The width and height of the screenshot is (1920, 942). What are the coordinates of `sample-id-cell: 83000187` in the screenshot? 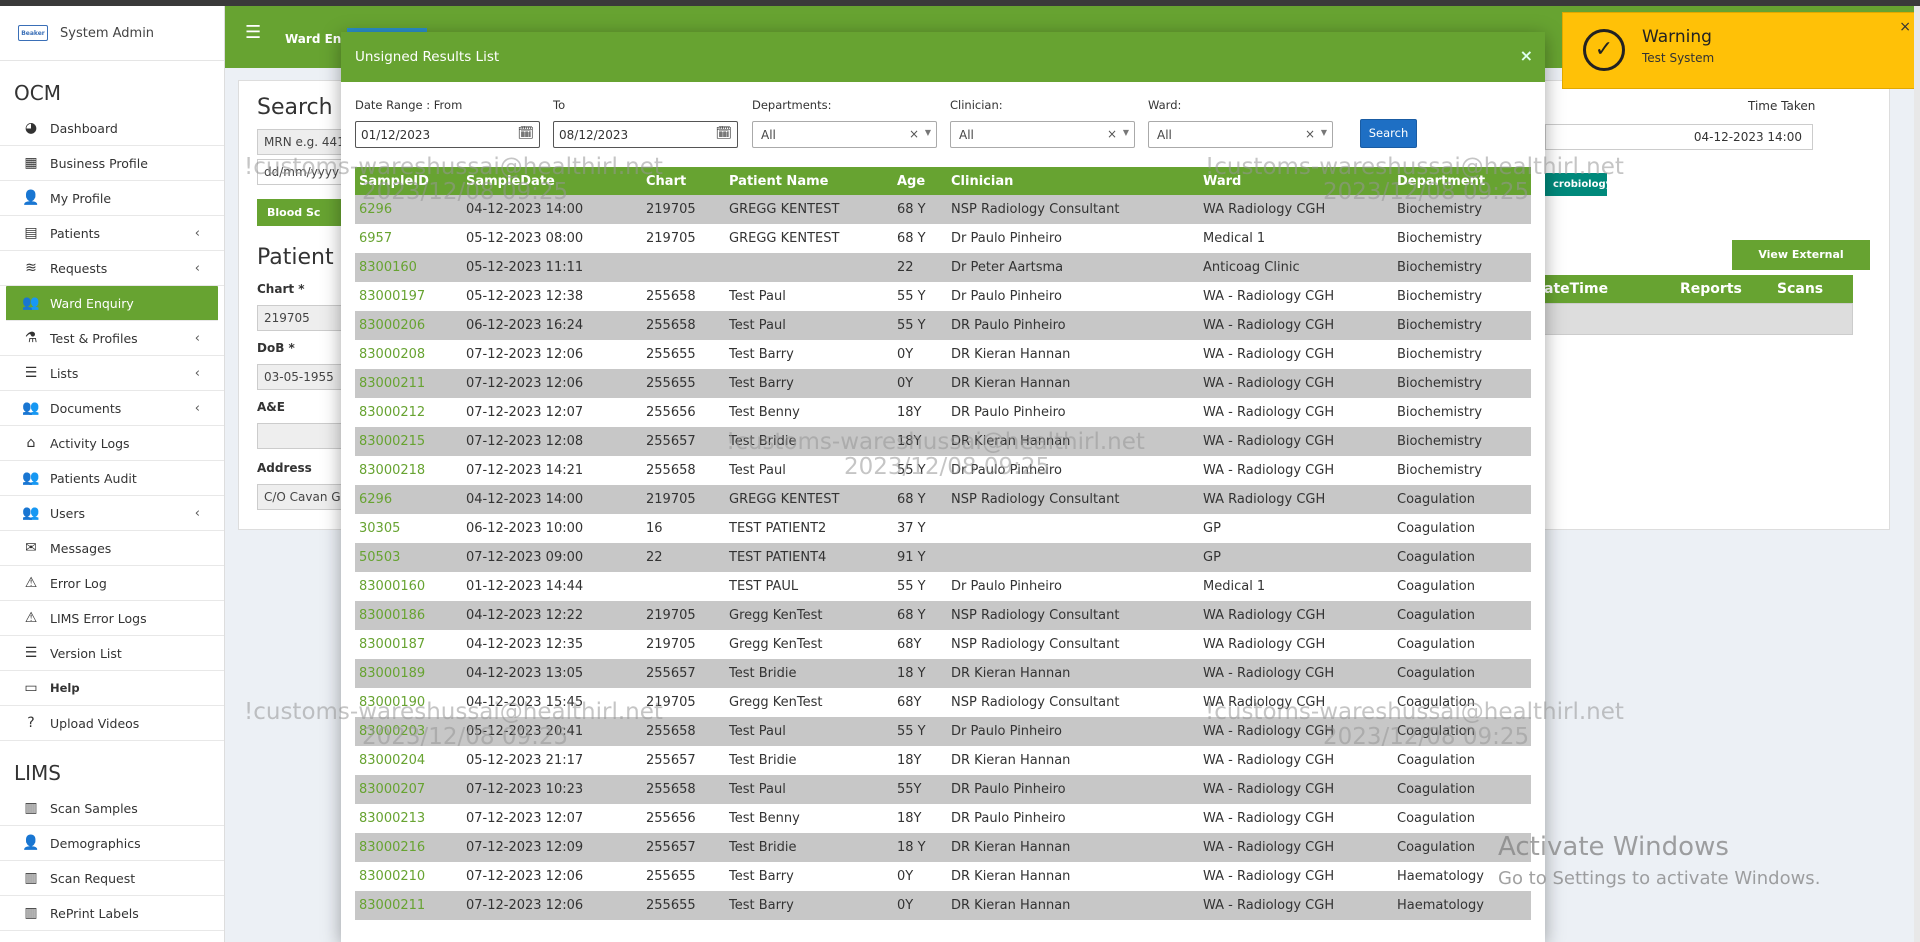 It's located at (408, 644).